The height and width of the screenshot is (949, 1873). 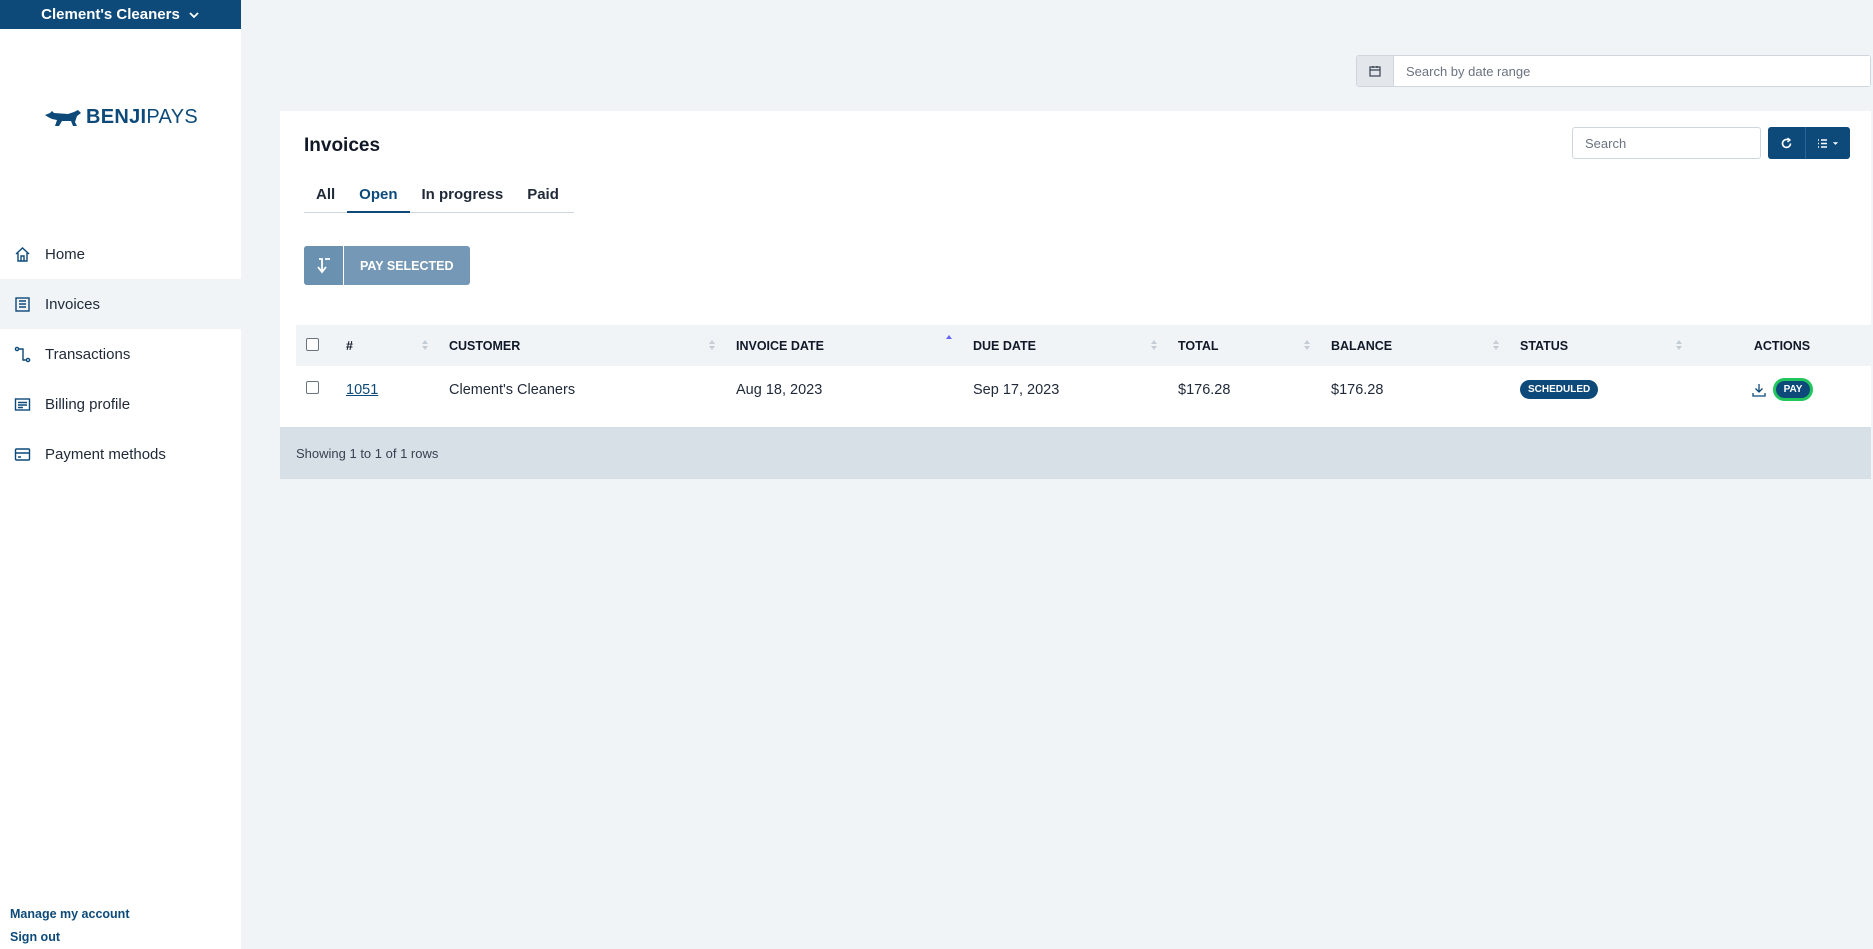 What do you see at coordinates (73, 304) in the screenshot?
I see `sidebar-item-label: Invoices` at bounding box center [73, 304].